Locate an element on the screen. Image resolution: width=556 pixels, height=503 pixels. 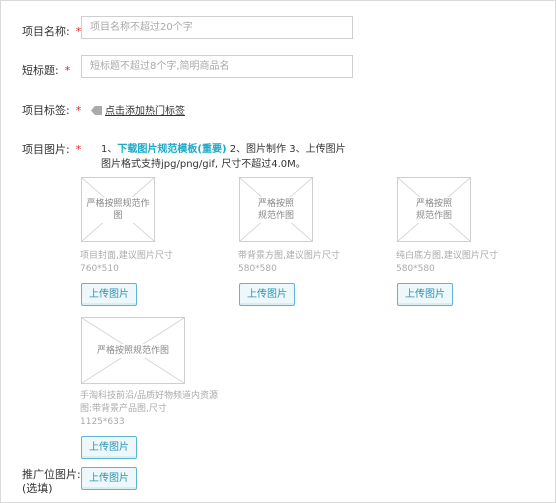
image-instructions-line2: 图片格式支持jpg/png/gif, 尺寸不超过4.0M。 is located at coordinates (203, 164).